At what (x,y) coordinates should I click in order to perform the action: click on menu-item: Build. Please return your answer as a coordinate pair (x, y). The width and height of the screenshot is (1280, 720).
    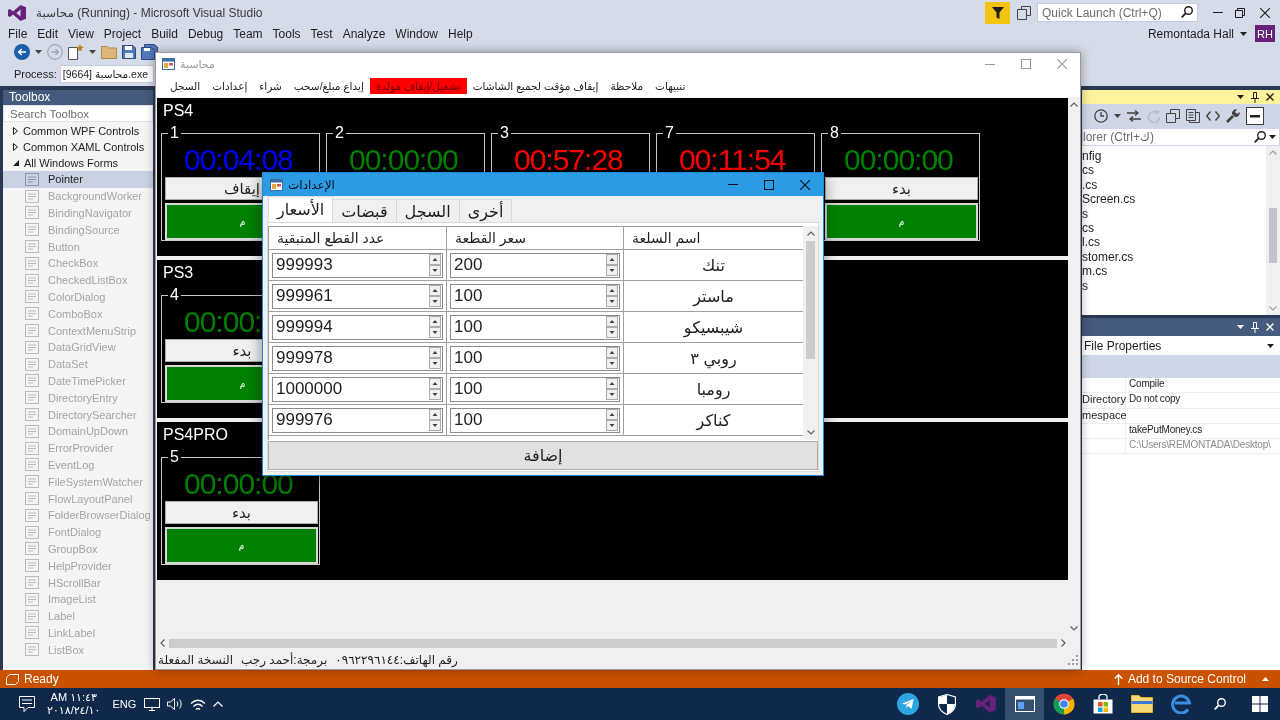
    Looking at the image, I should click on (164, 33).